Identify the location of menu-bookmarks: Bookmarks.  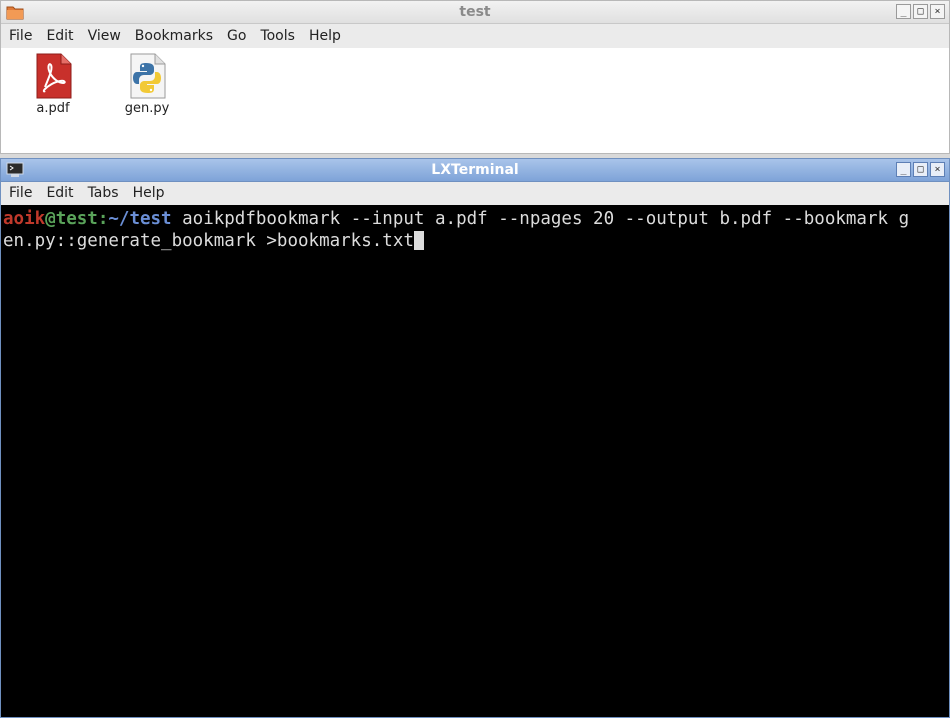
(173, 36).